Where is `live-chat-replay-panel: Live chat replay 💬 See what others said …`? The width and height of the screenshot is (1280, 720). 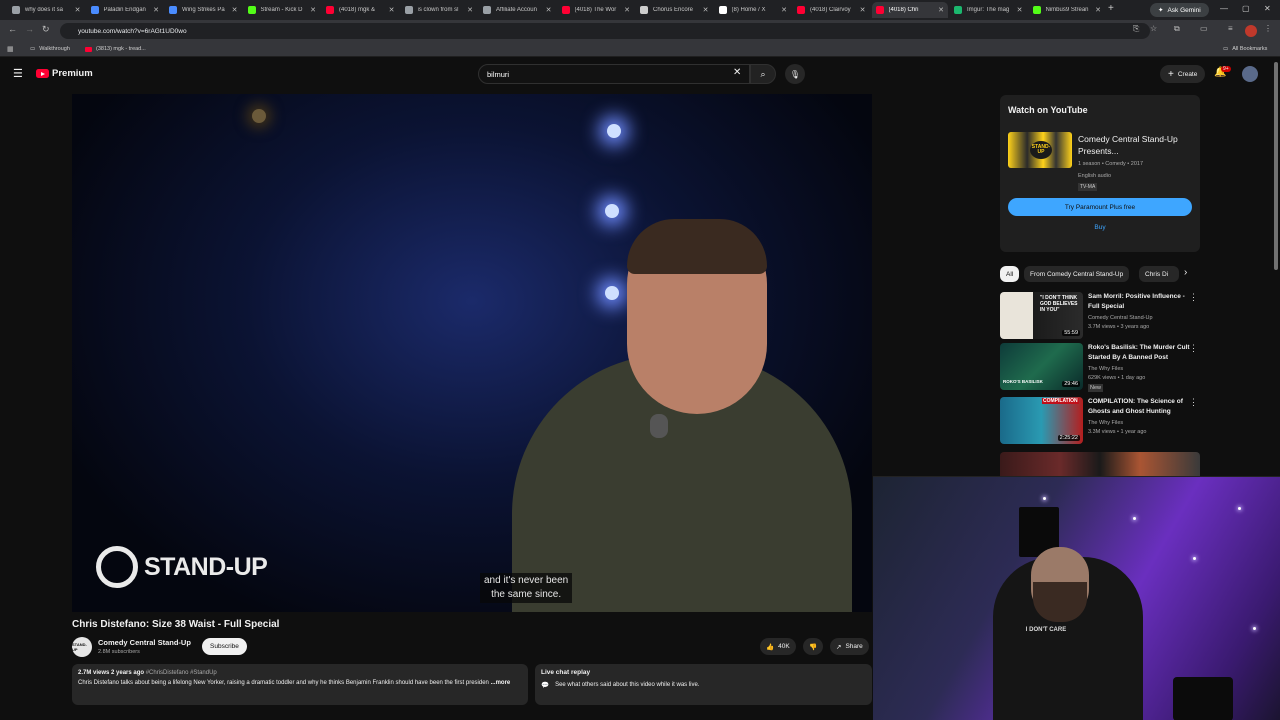
live-chat-replay-panel: Live chat replay 💬 See what others said … is located at coordinates (703, 684).